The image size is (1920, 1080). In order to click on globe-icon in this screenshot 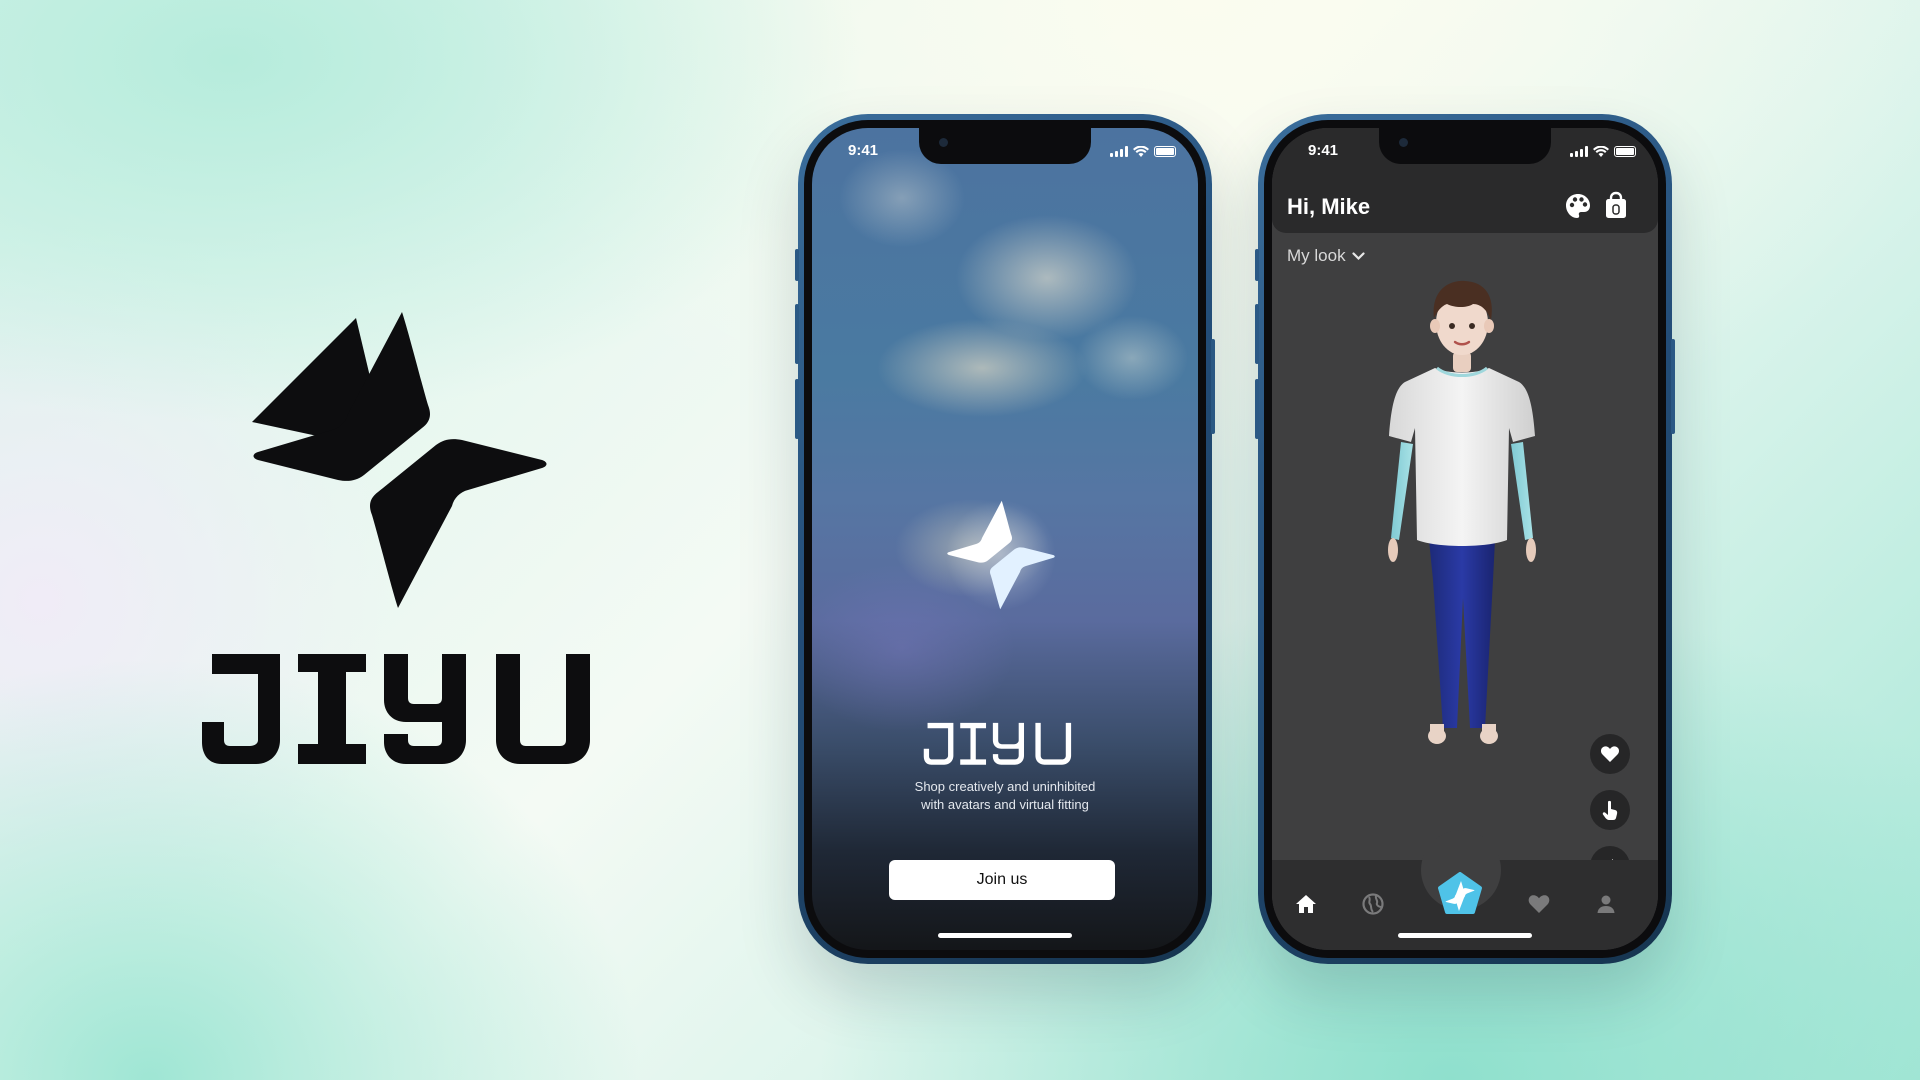, I will do `click(1373, 904)`.